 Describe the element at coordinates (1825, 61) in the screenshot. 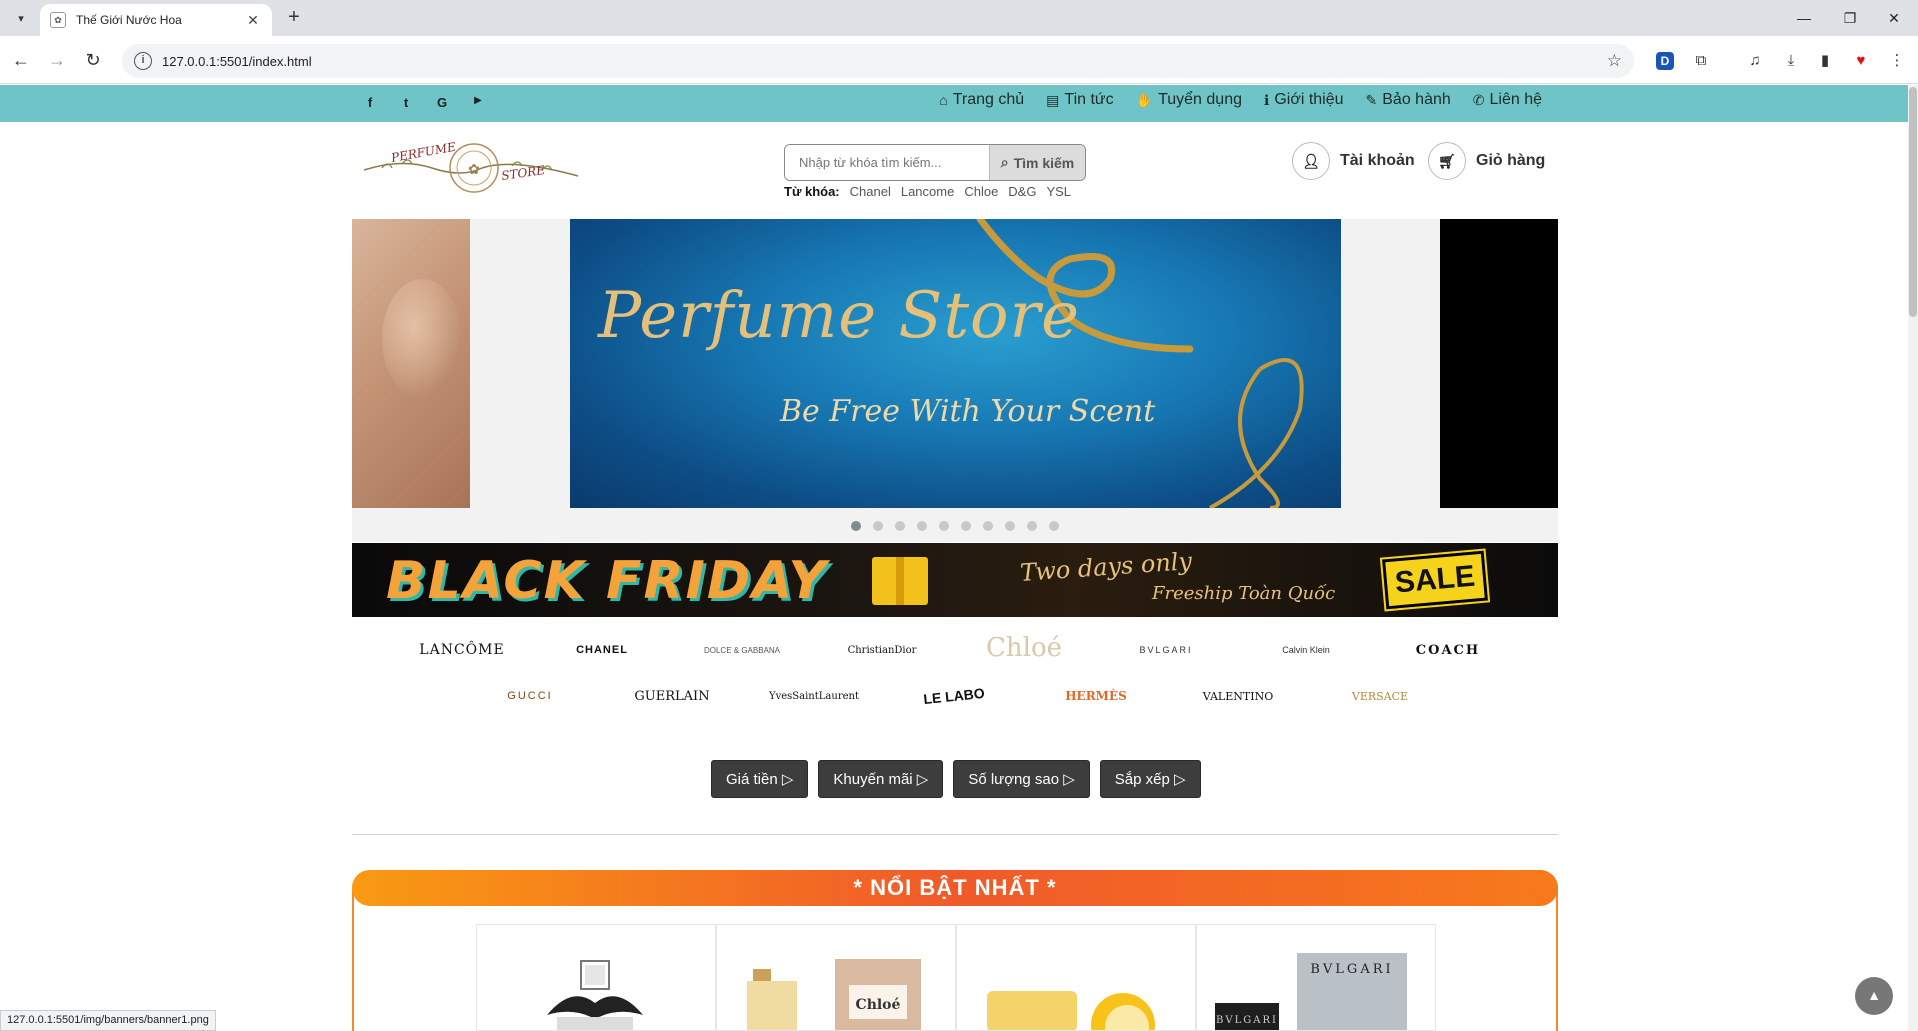

I see `side-panel-icon: ▮` at that location.